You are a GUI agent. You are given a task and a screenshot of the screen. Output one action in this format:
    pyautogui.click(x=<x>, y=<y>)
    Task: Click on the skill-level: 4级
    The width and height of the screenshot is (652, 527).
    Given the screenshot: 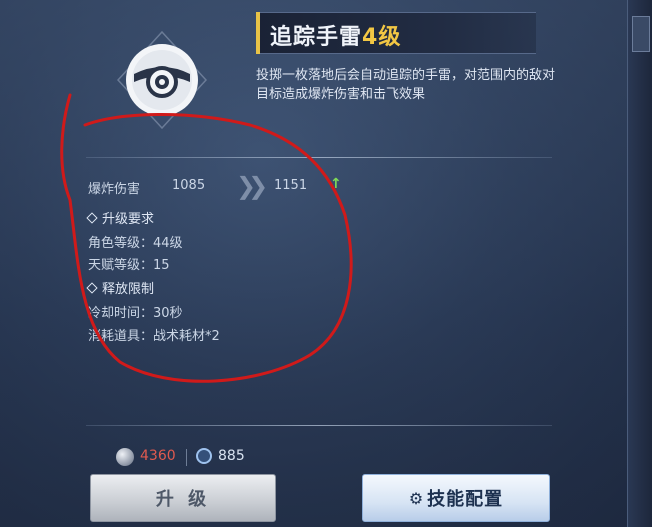 What is the action you would take?
    pyautogui.click(x=382, y=37)
    